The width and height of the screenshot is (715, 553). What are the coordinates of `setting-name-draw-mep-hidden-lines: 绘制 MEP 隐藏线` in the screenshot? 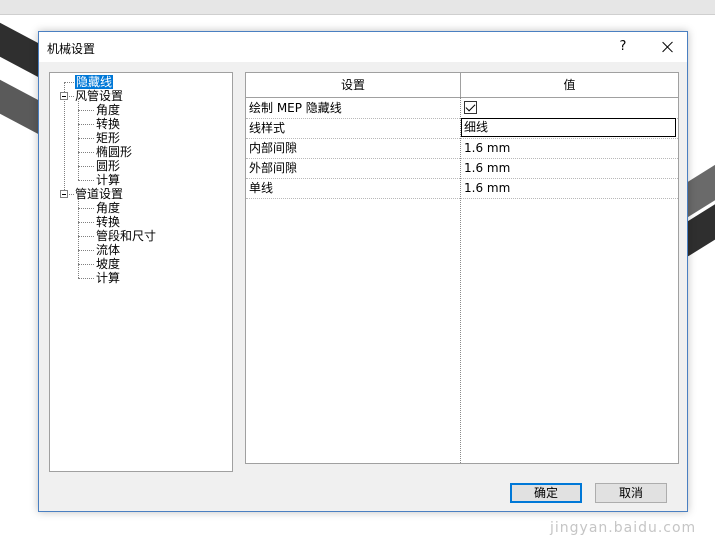 It's located at (295, 108).